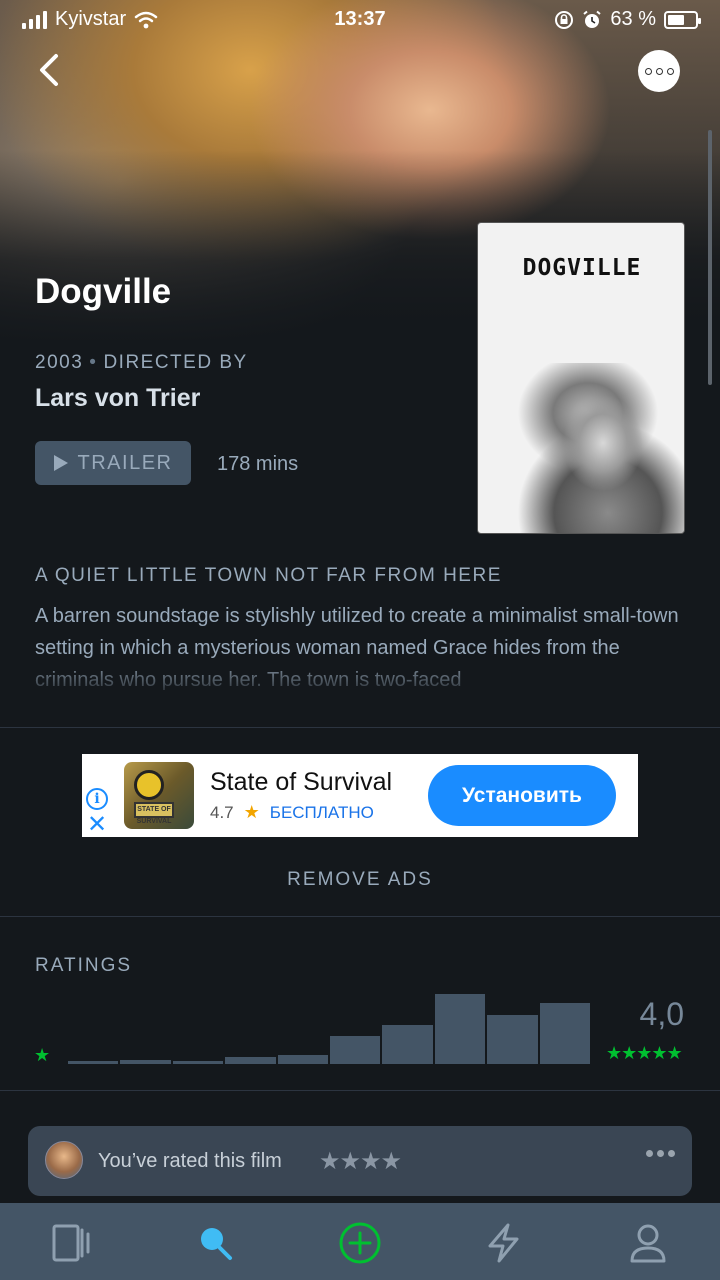  Describe the element at coordinates (175, 362) in the screenshot. I see `directed-by-label: DIRECTED BY` at that location.